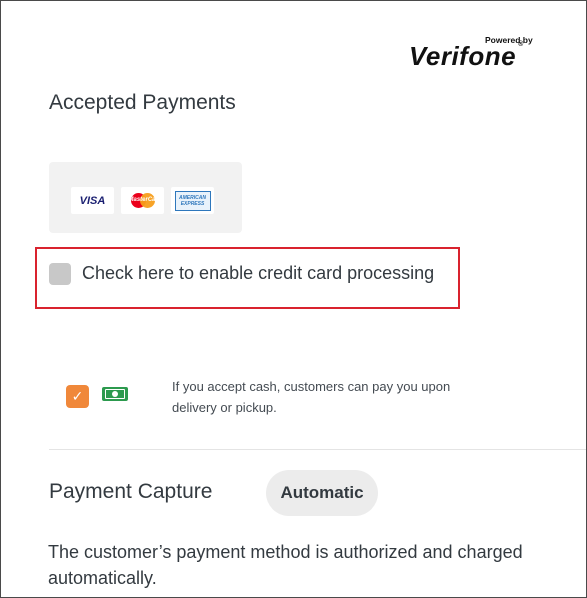 Image resolution: width=587 pixels, height=598 pixels. What do you see at coordinates (142, 102) in the screenshot?
I see `accepted-payments-title: Accepted Payments` at bounding box center [142, 102].